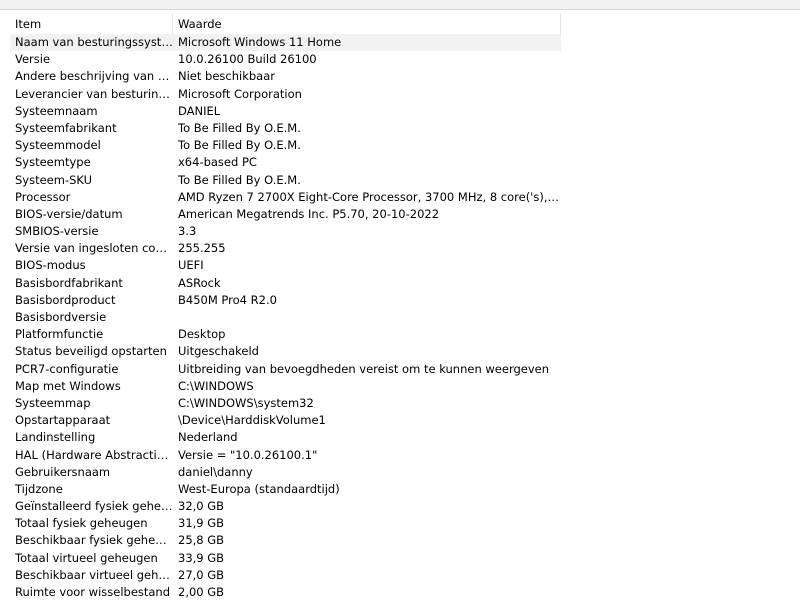  I want to click on row-value-cell: 33,9 GB, so click(201, 557).